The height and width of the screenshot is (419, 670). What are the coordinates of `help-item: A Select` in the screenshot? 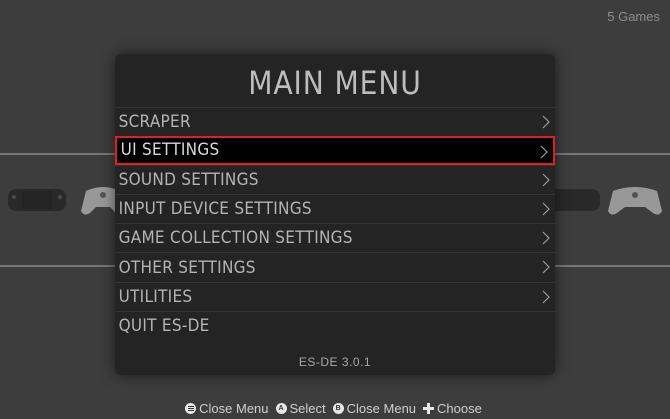 It's located at (300, 408).